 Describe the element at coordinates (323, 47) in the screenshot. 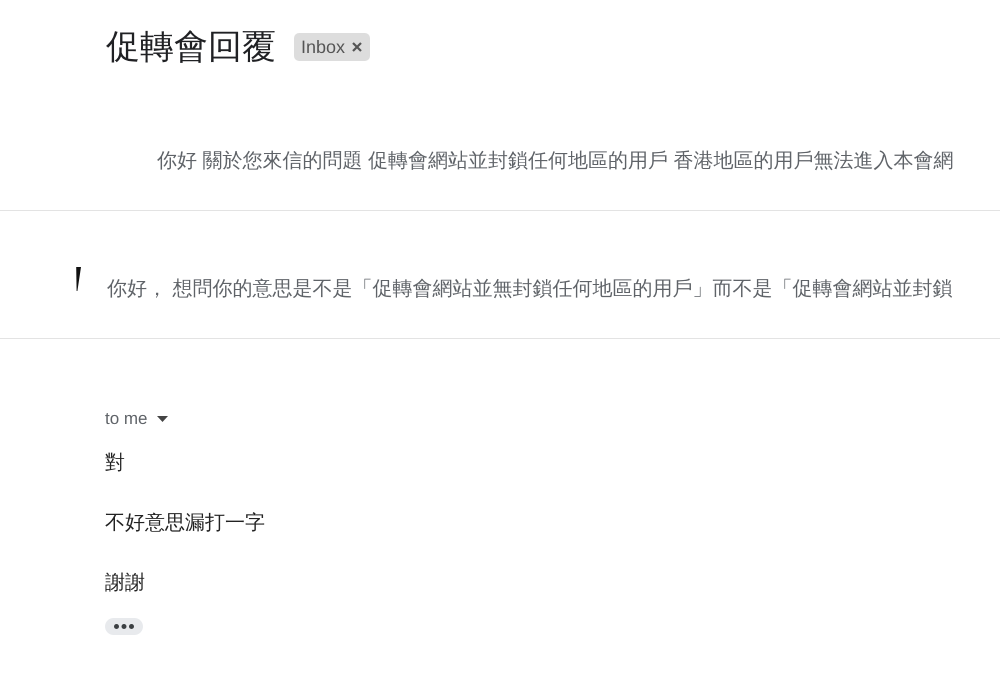

I see `label-text: Inbox` at that location.